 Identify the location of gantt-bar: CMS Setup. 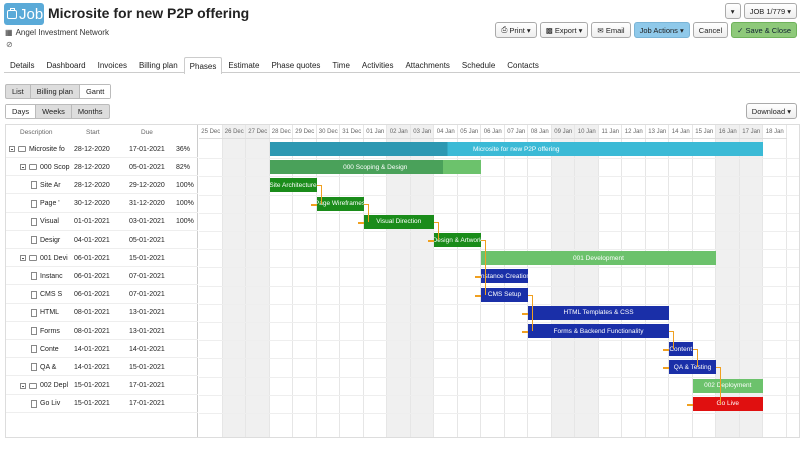
(504, 294).